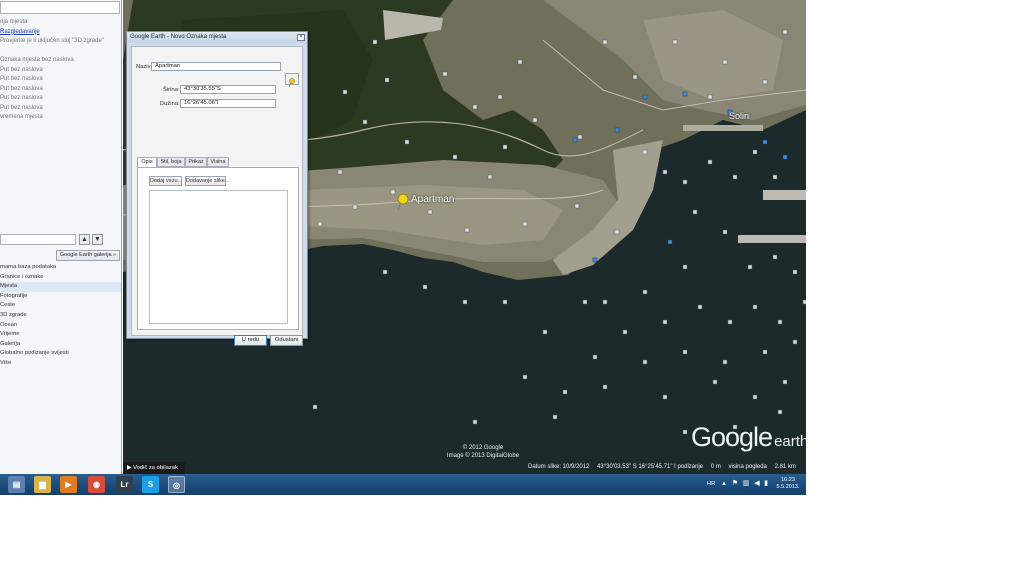 The width and height of the screenshot is (1024, 576). Describe the element at coordinates (747, 467) in the screenshot. I see `eye-altitude-label: visina pogleda` at that location.